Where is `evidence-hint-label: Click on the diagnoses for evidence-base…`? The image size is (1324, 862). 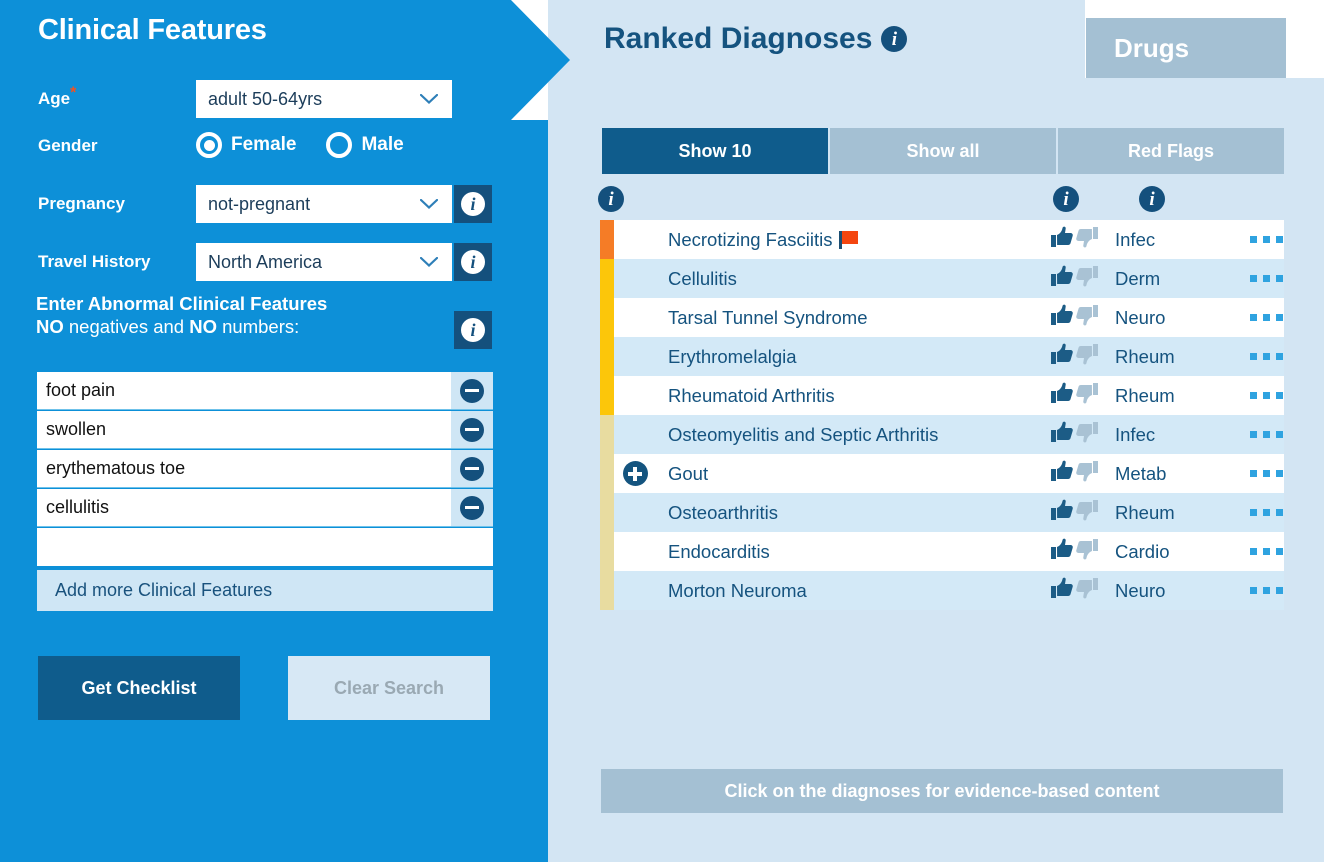 evidence-hint-label: Click on the diagnoses for evidence-base… is located at coordinates (942, 790).